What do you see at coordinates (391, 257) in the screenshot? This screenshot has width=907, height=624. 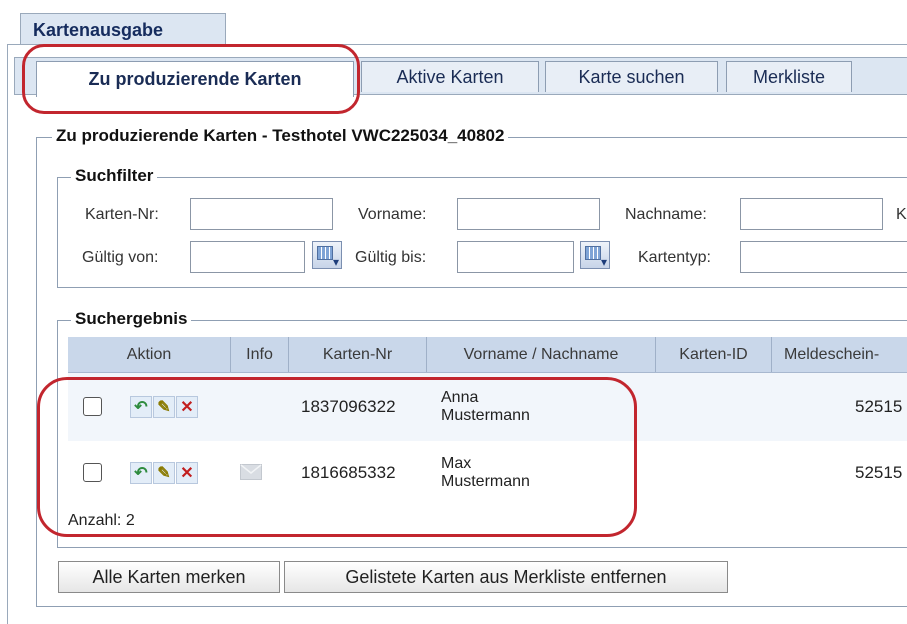 I see `gueltig-bis-label: Gültig bis:` at bounding box center [391, 257].